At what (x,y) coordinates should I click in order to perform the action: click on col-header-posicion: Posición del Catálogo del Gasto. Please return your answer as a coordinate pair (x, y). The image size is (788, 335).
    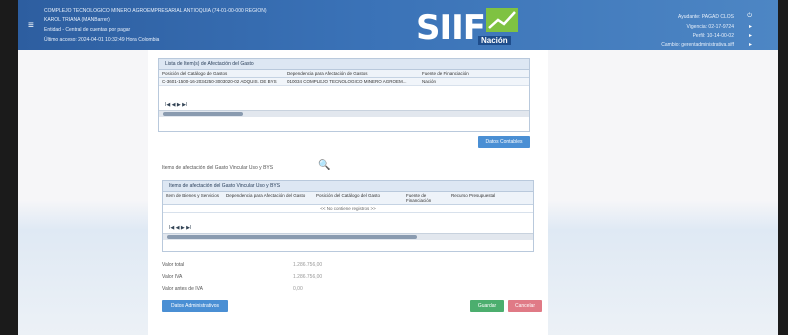
    Looking at the image, I should click on (358, 198).